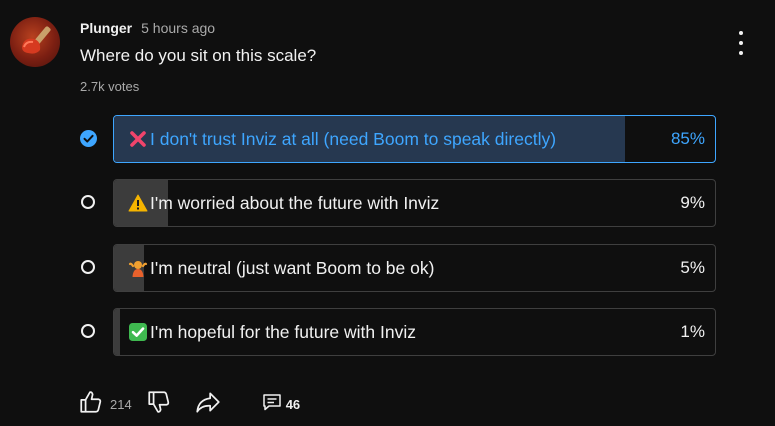 Image resolution: width=775 pixels, height=426 pixels. I want to click on poll-option-fill, so click(117, 332).